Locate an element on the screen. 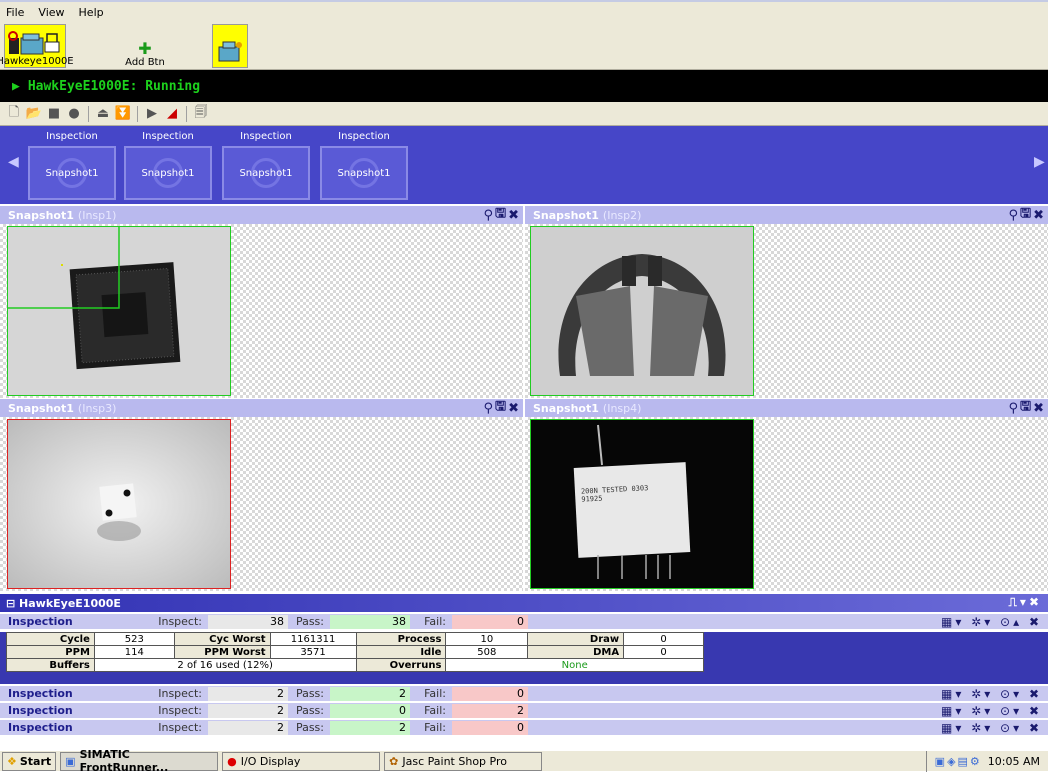  tray-icons: ▣◈▤⚙ is located at coordinates (958, 761).